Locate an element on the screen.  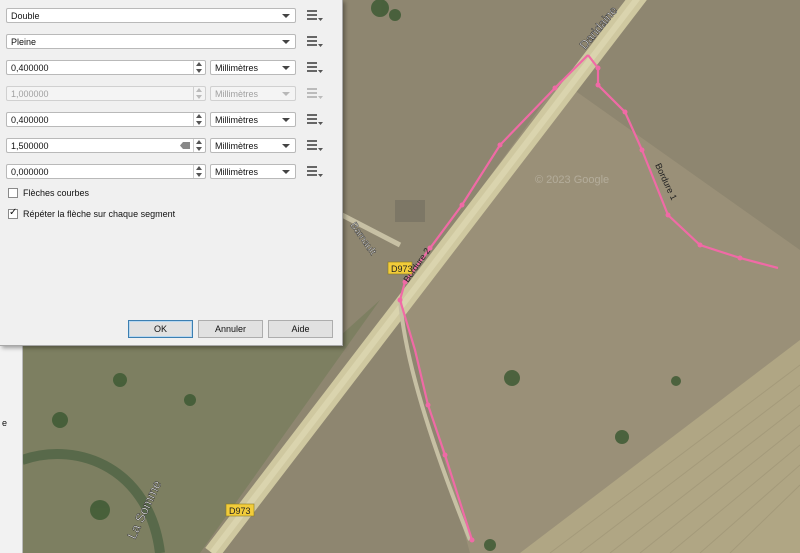
offset-unit-combo: Millimètres is located at coordinates (253, 171).